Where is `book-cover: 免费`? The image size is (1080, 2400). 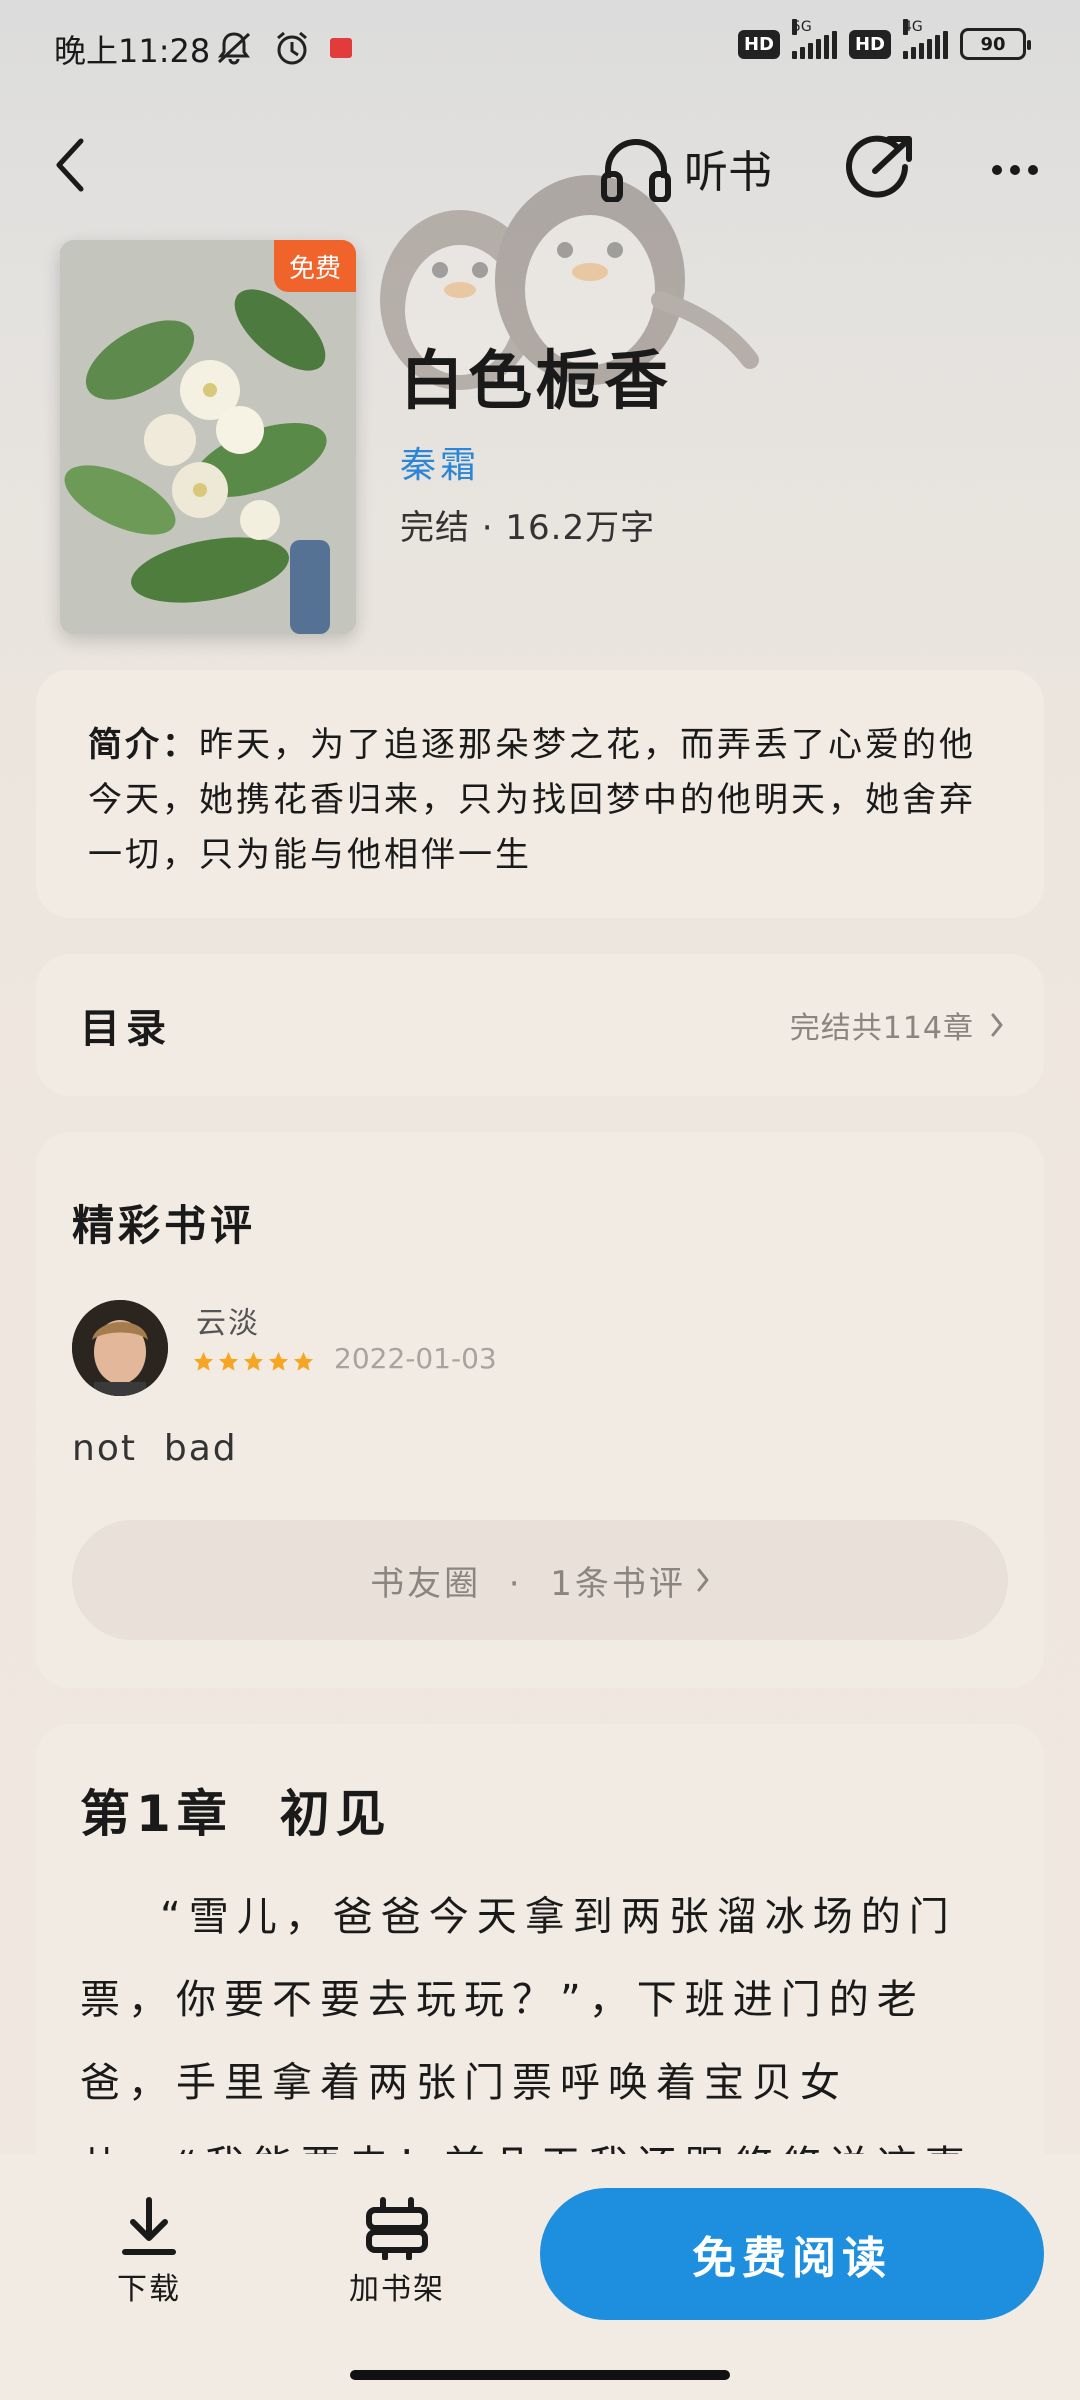
book-cover: 免费 is located at coordinates (208, 437).